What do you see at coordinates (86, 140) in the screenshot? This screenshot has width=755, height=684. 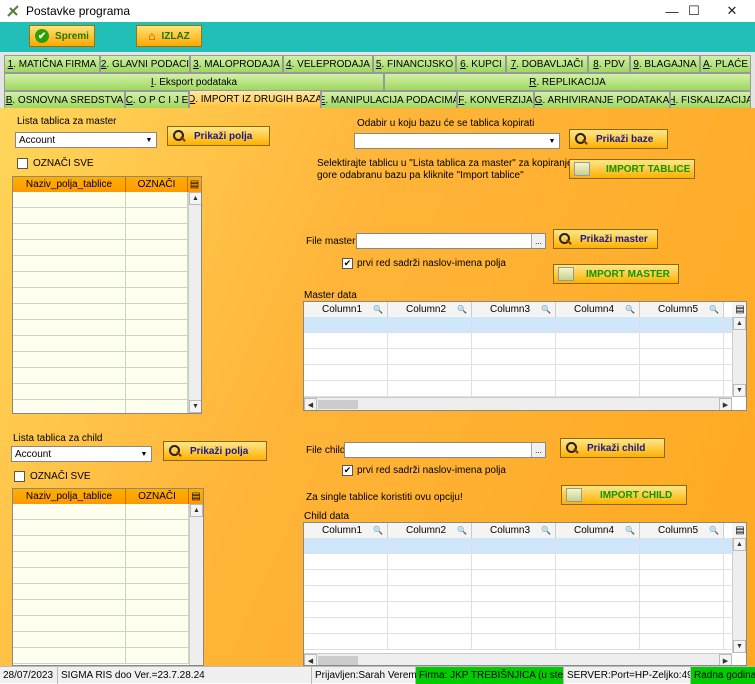 I see `master-table-select: Account ▼` at bounding box center [86, 140].